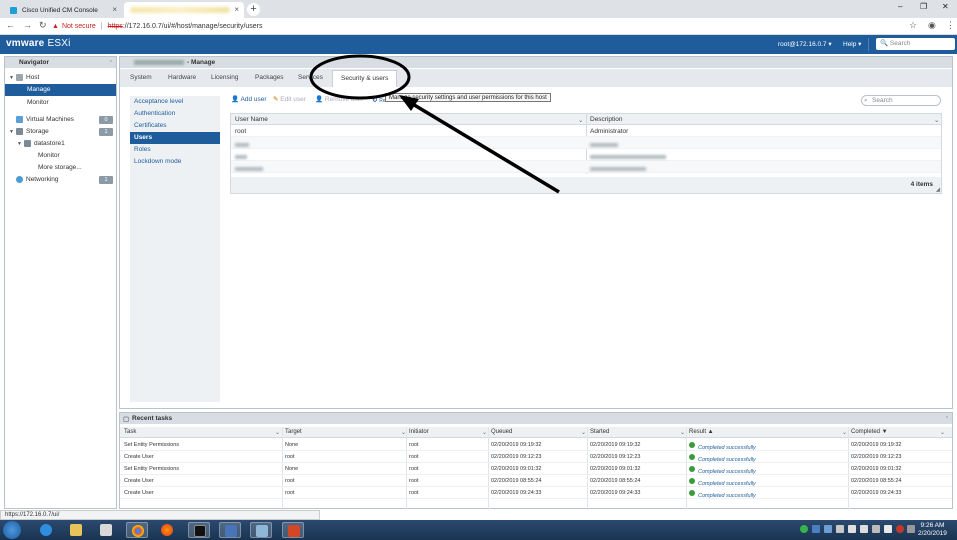 The image size is (957, 540). Describe the element at coordinates (365, 78) in the screenshot. I see `tab-security-users: Security & users` at that location.